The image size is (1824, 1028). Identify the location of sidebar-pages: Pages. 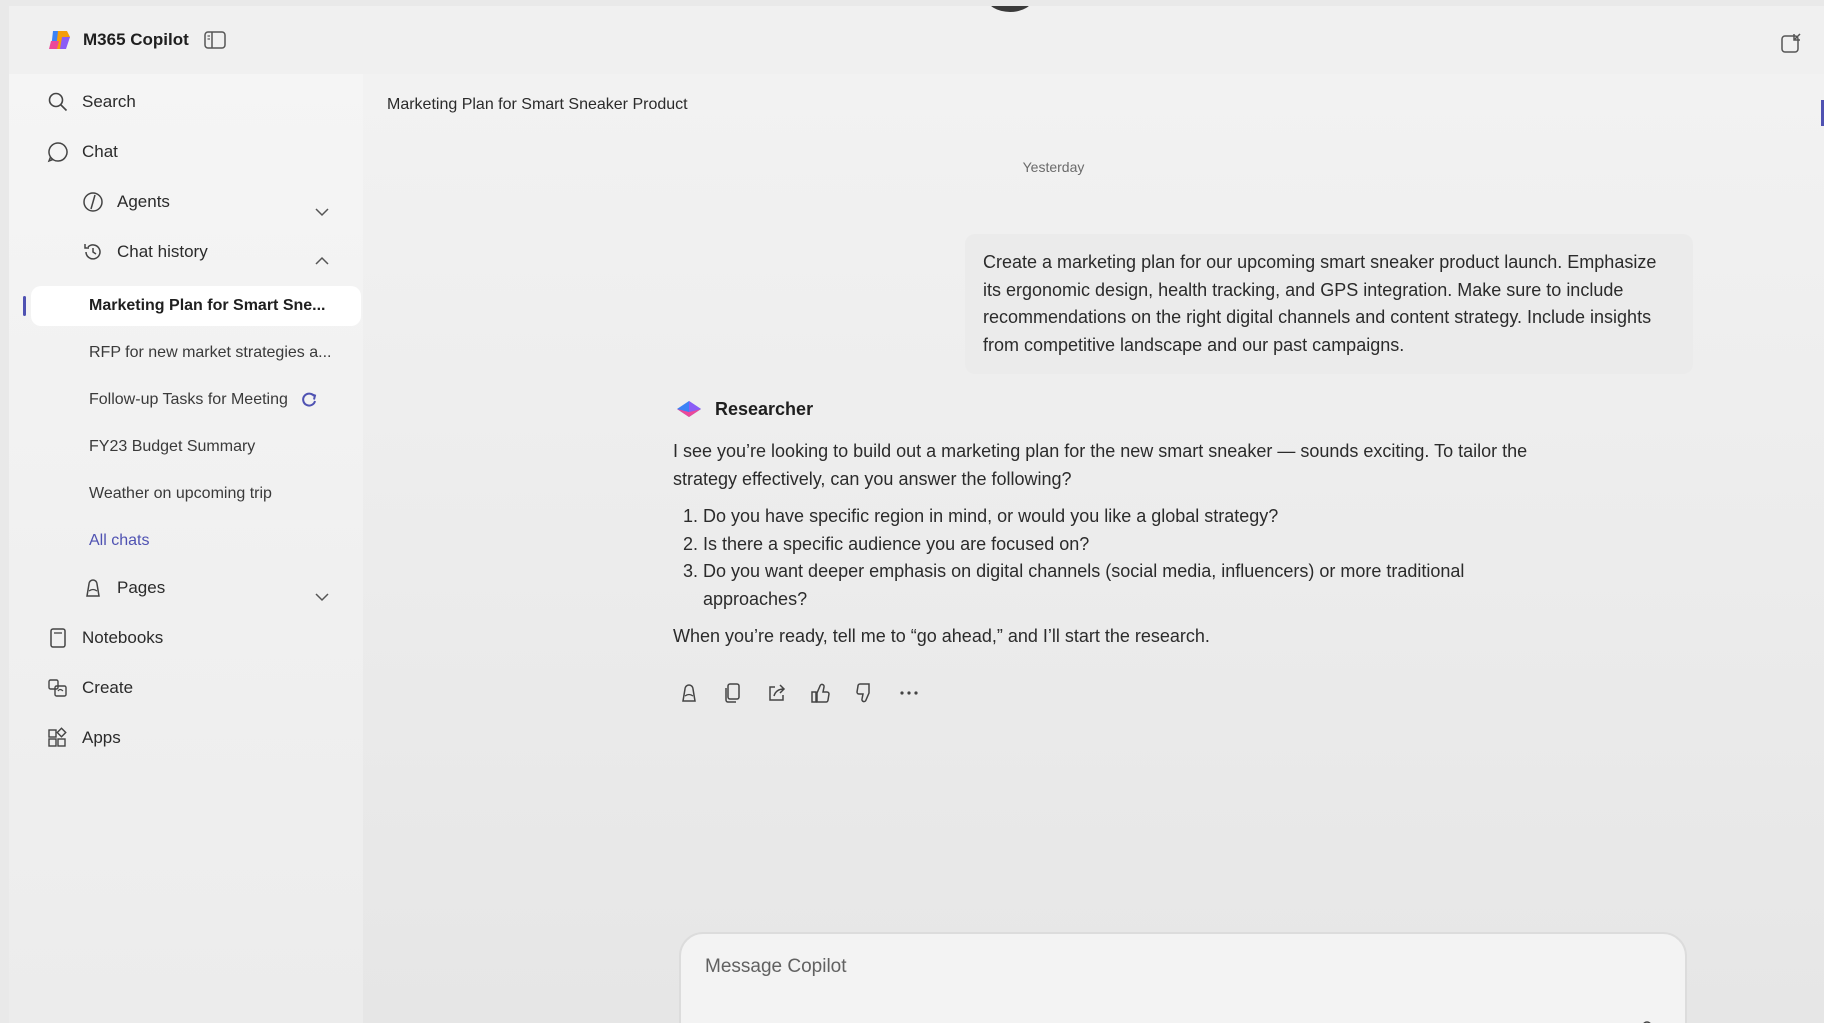
(123, 588).